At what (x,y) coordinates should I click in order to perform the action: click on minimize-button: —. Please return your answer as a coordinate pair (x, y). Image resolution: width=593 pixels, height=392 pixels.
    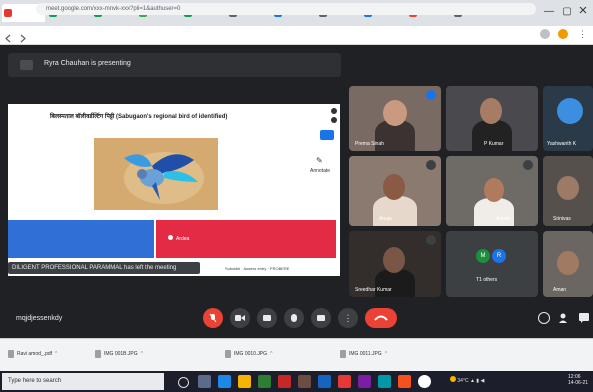
    Looking at the image, I should click on (549, 12).